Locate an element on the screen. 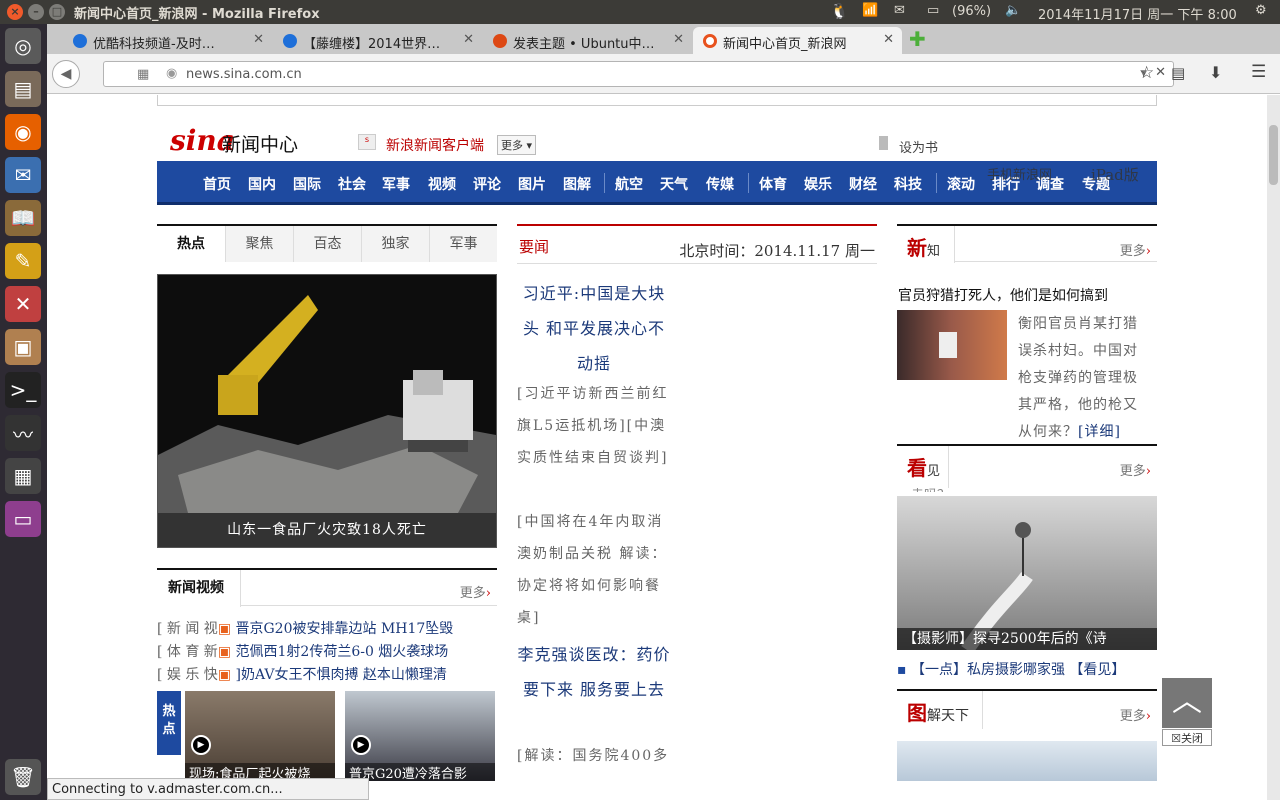  new-knowledge-title: 新知 is located at coordinates (926, 244).